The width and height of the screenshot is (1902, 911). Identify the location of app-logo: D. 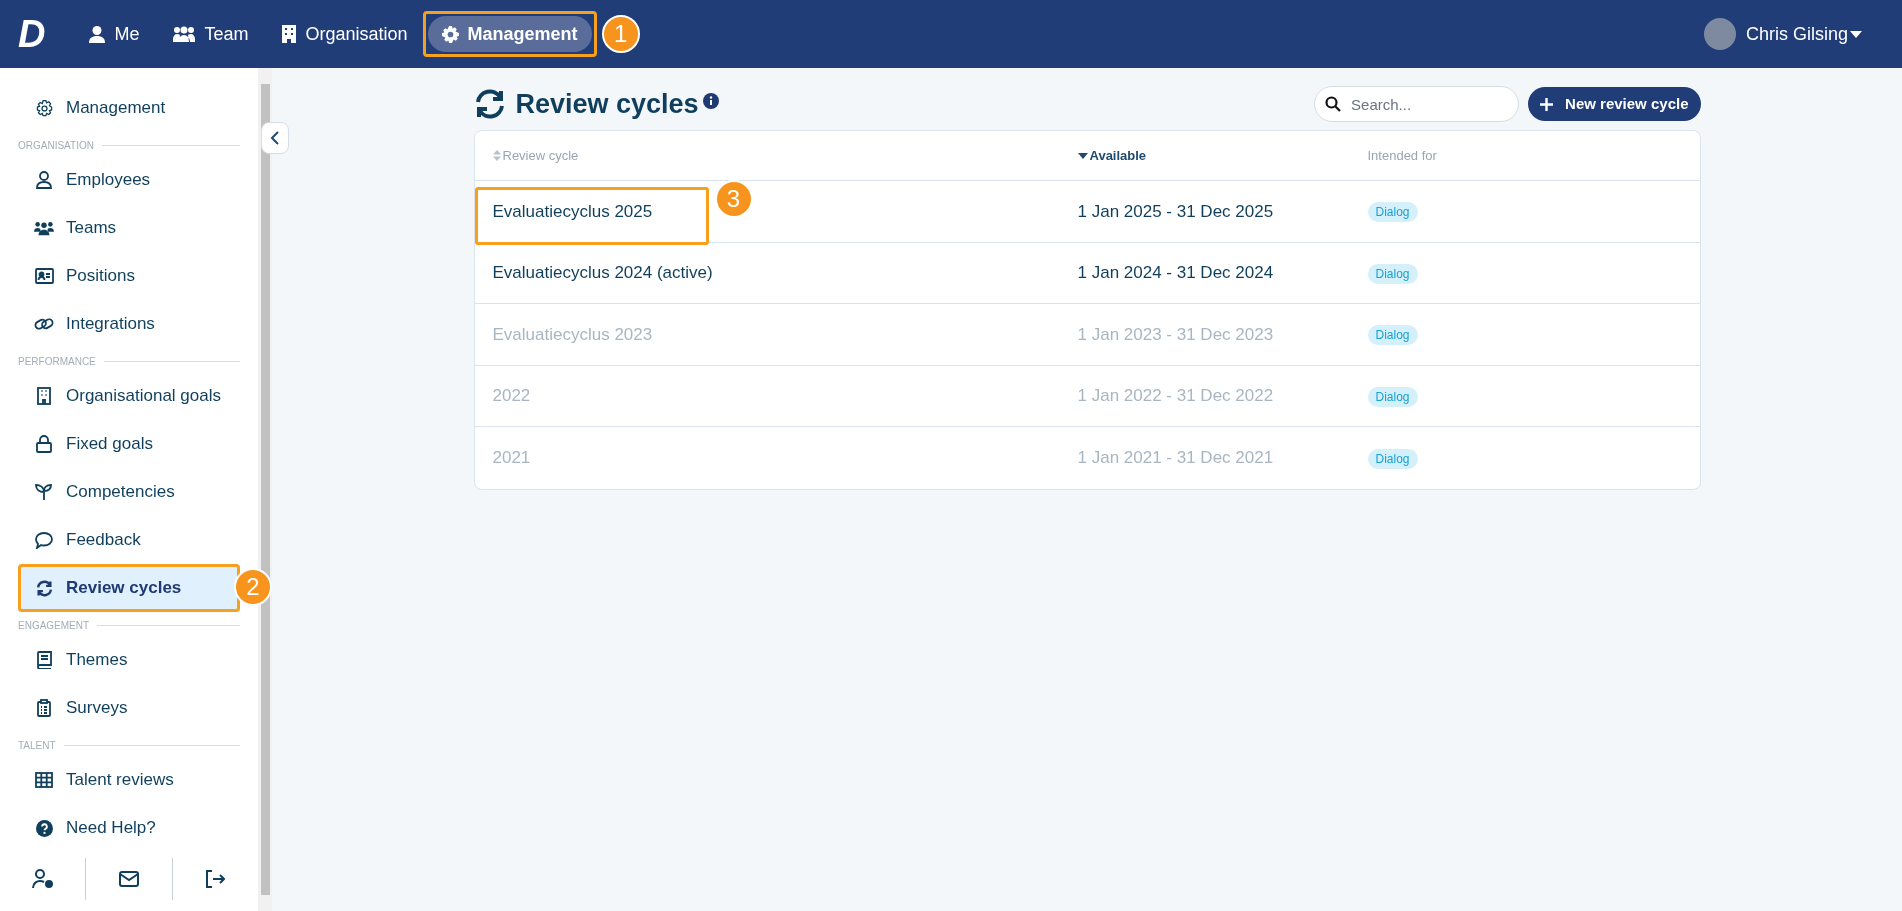
(32, 34).